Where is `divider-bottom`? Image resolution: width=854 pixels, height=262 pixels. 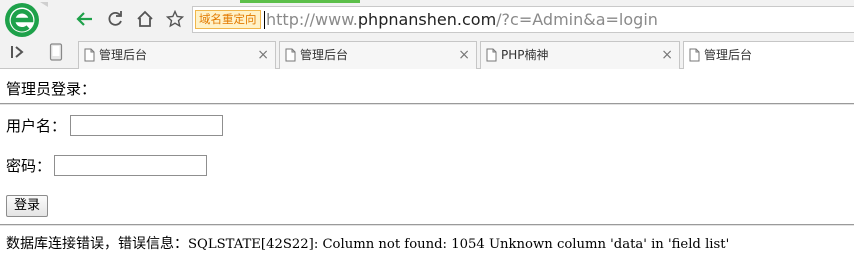
divider-bottom is located at coordinates (427, 225).